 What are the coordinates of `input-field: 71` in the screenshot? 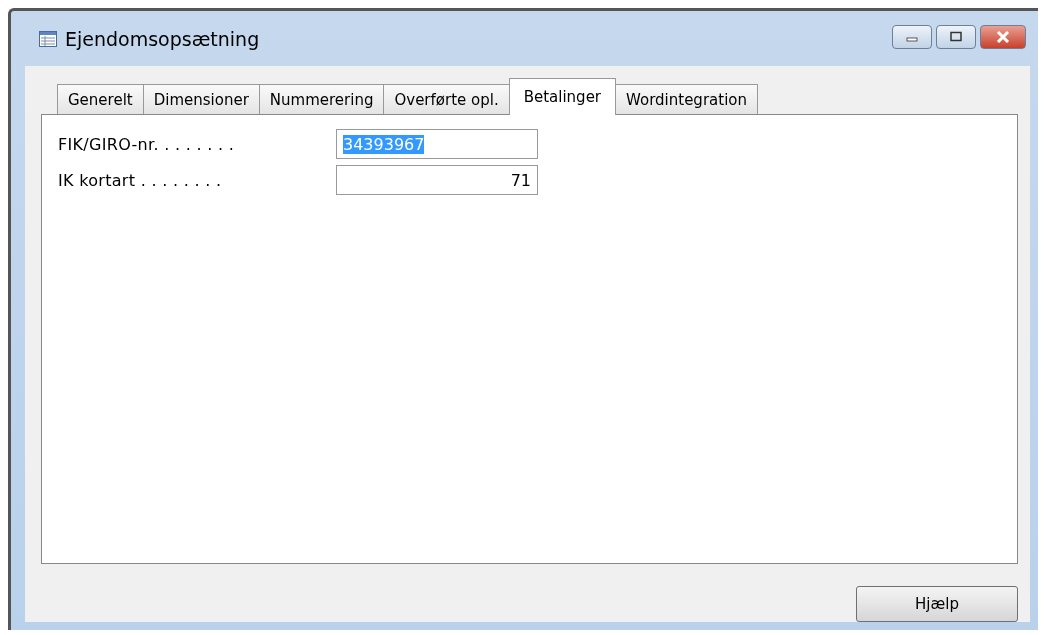 It's located at (437, 180).